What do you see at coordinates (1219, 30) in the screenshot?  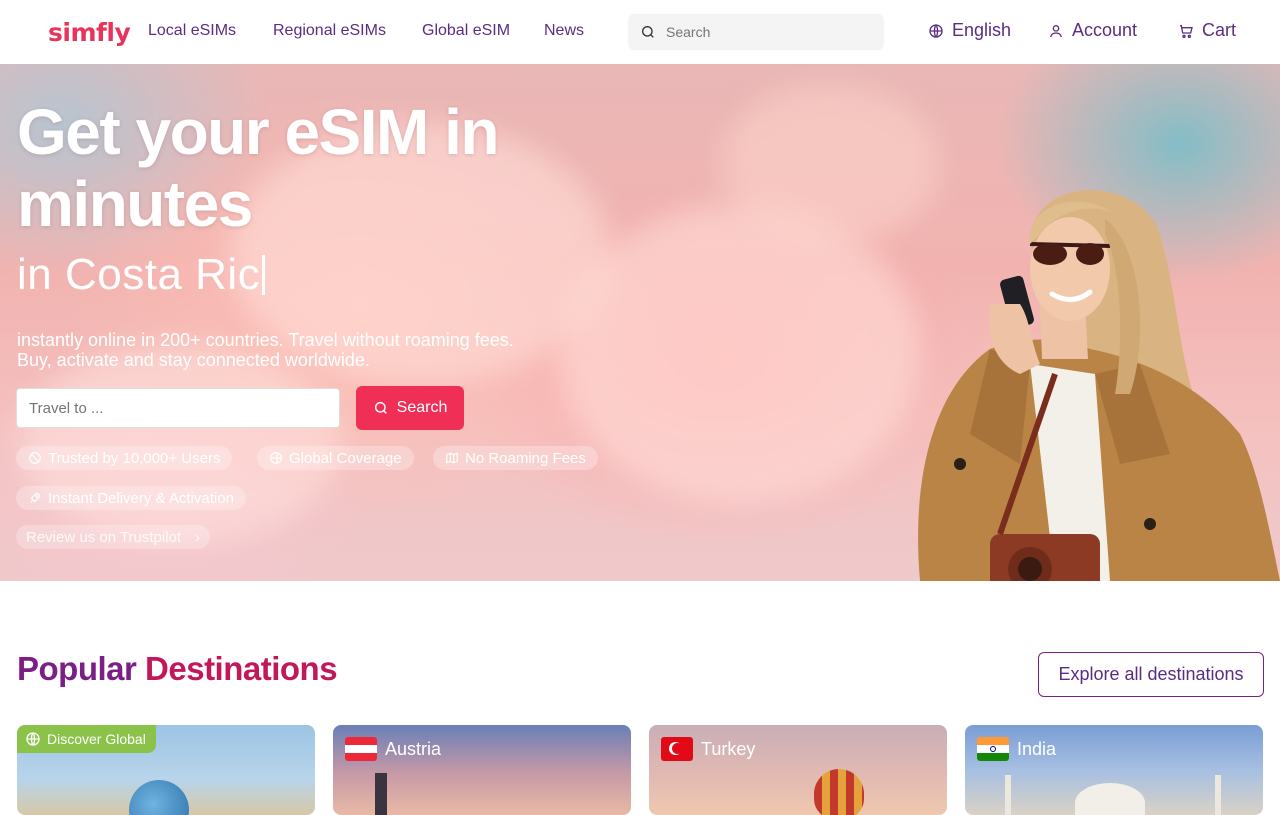 I see `cart-label: Cart` at bounding box center [1219, 30].